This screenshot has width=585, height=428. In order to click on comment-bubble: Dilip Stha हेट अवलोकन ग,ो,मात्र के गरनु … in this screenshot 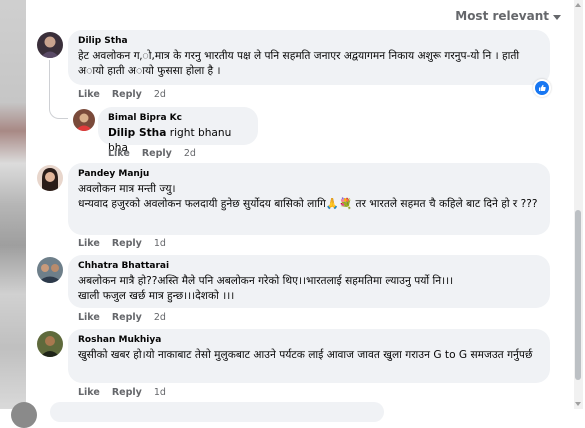, I will do `click(309, 57)`.